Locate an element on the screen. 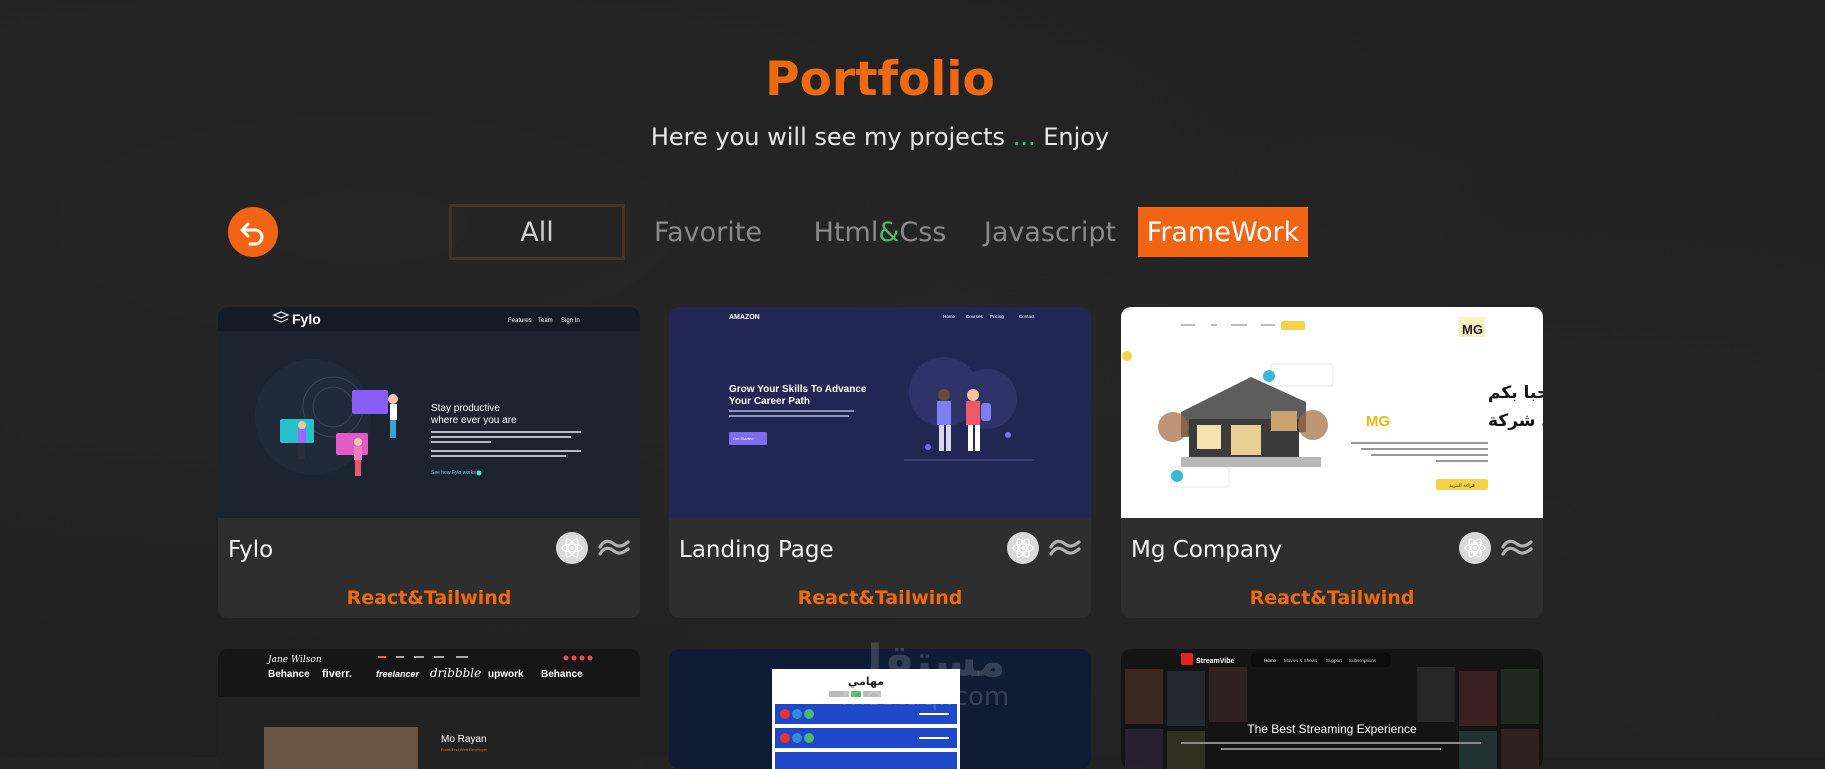 Image resolution: width=1825 pixels, height=769 pixels. fylo-headline-1: Stay productive is located at coordinates (465, 408).